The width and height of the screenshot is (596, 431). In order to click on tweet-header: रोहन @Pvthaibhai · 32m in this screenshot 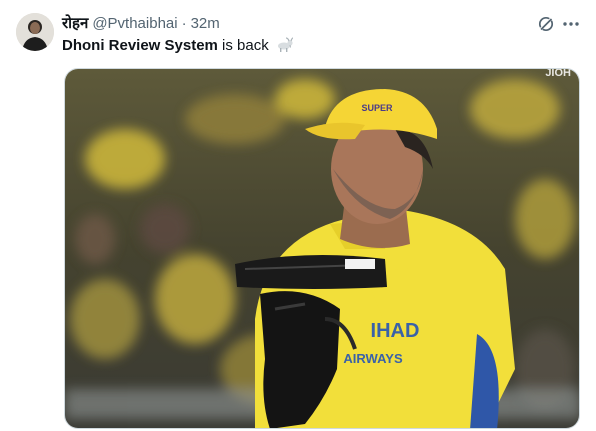, I will do `click(141, 23)`.